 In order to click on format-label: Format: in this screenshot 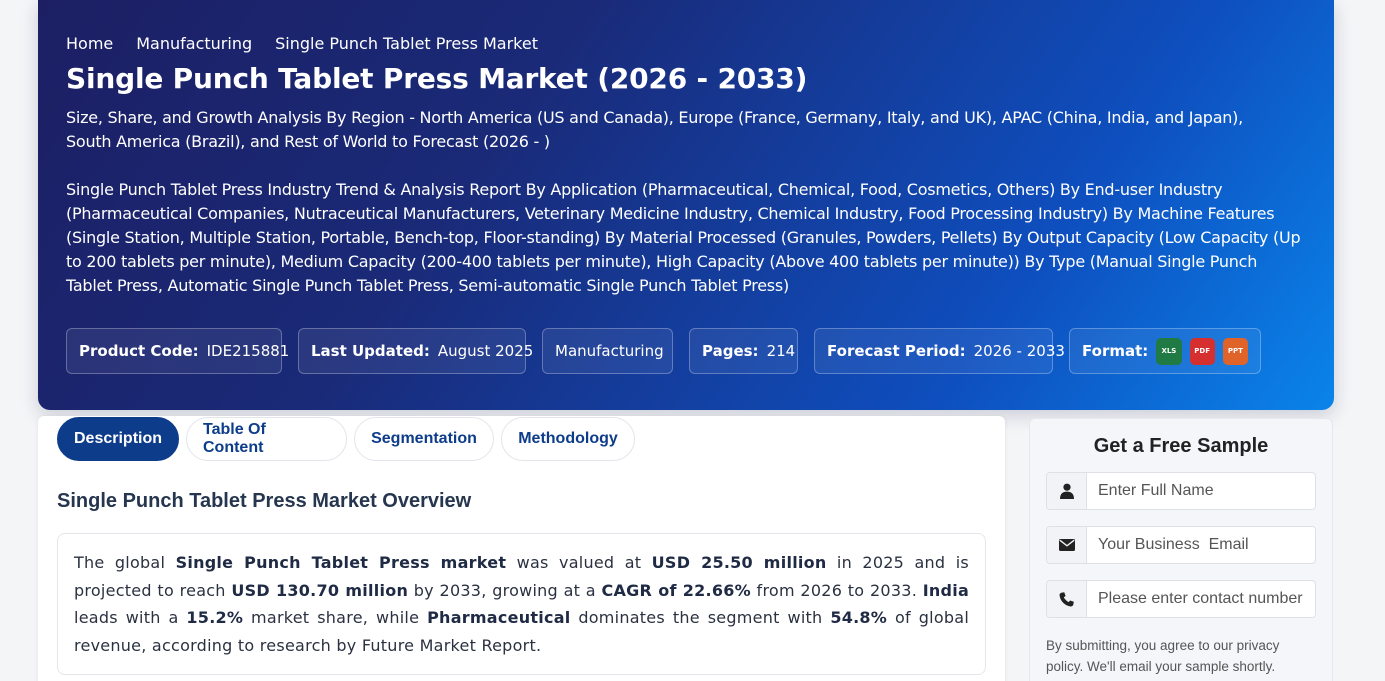, I will do `click(1115, 351)`.